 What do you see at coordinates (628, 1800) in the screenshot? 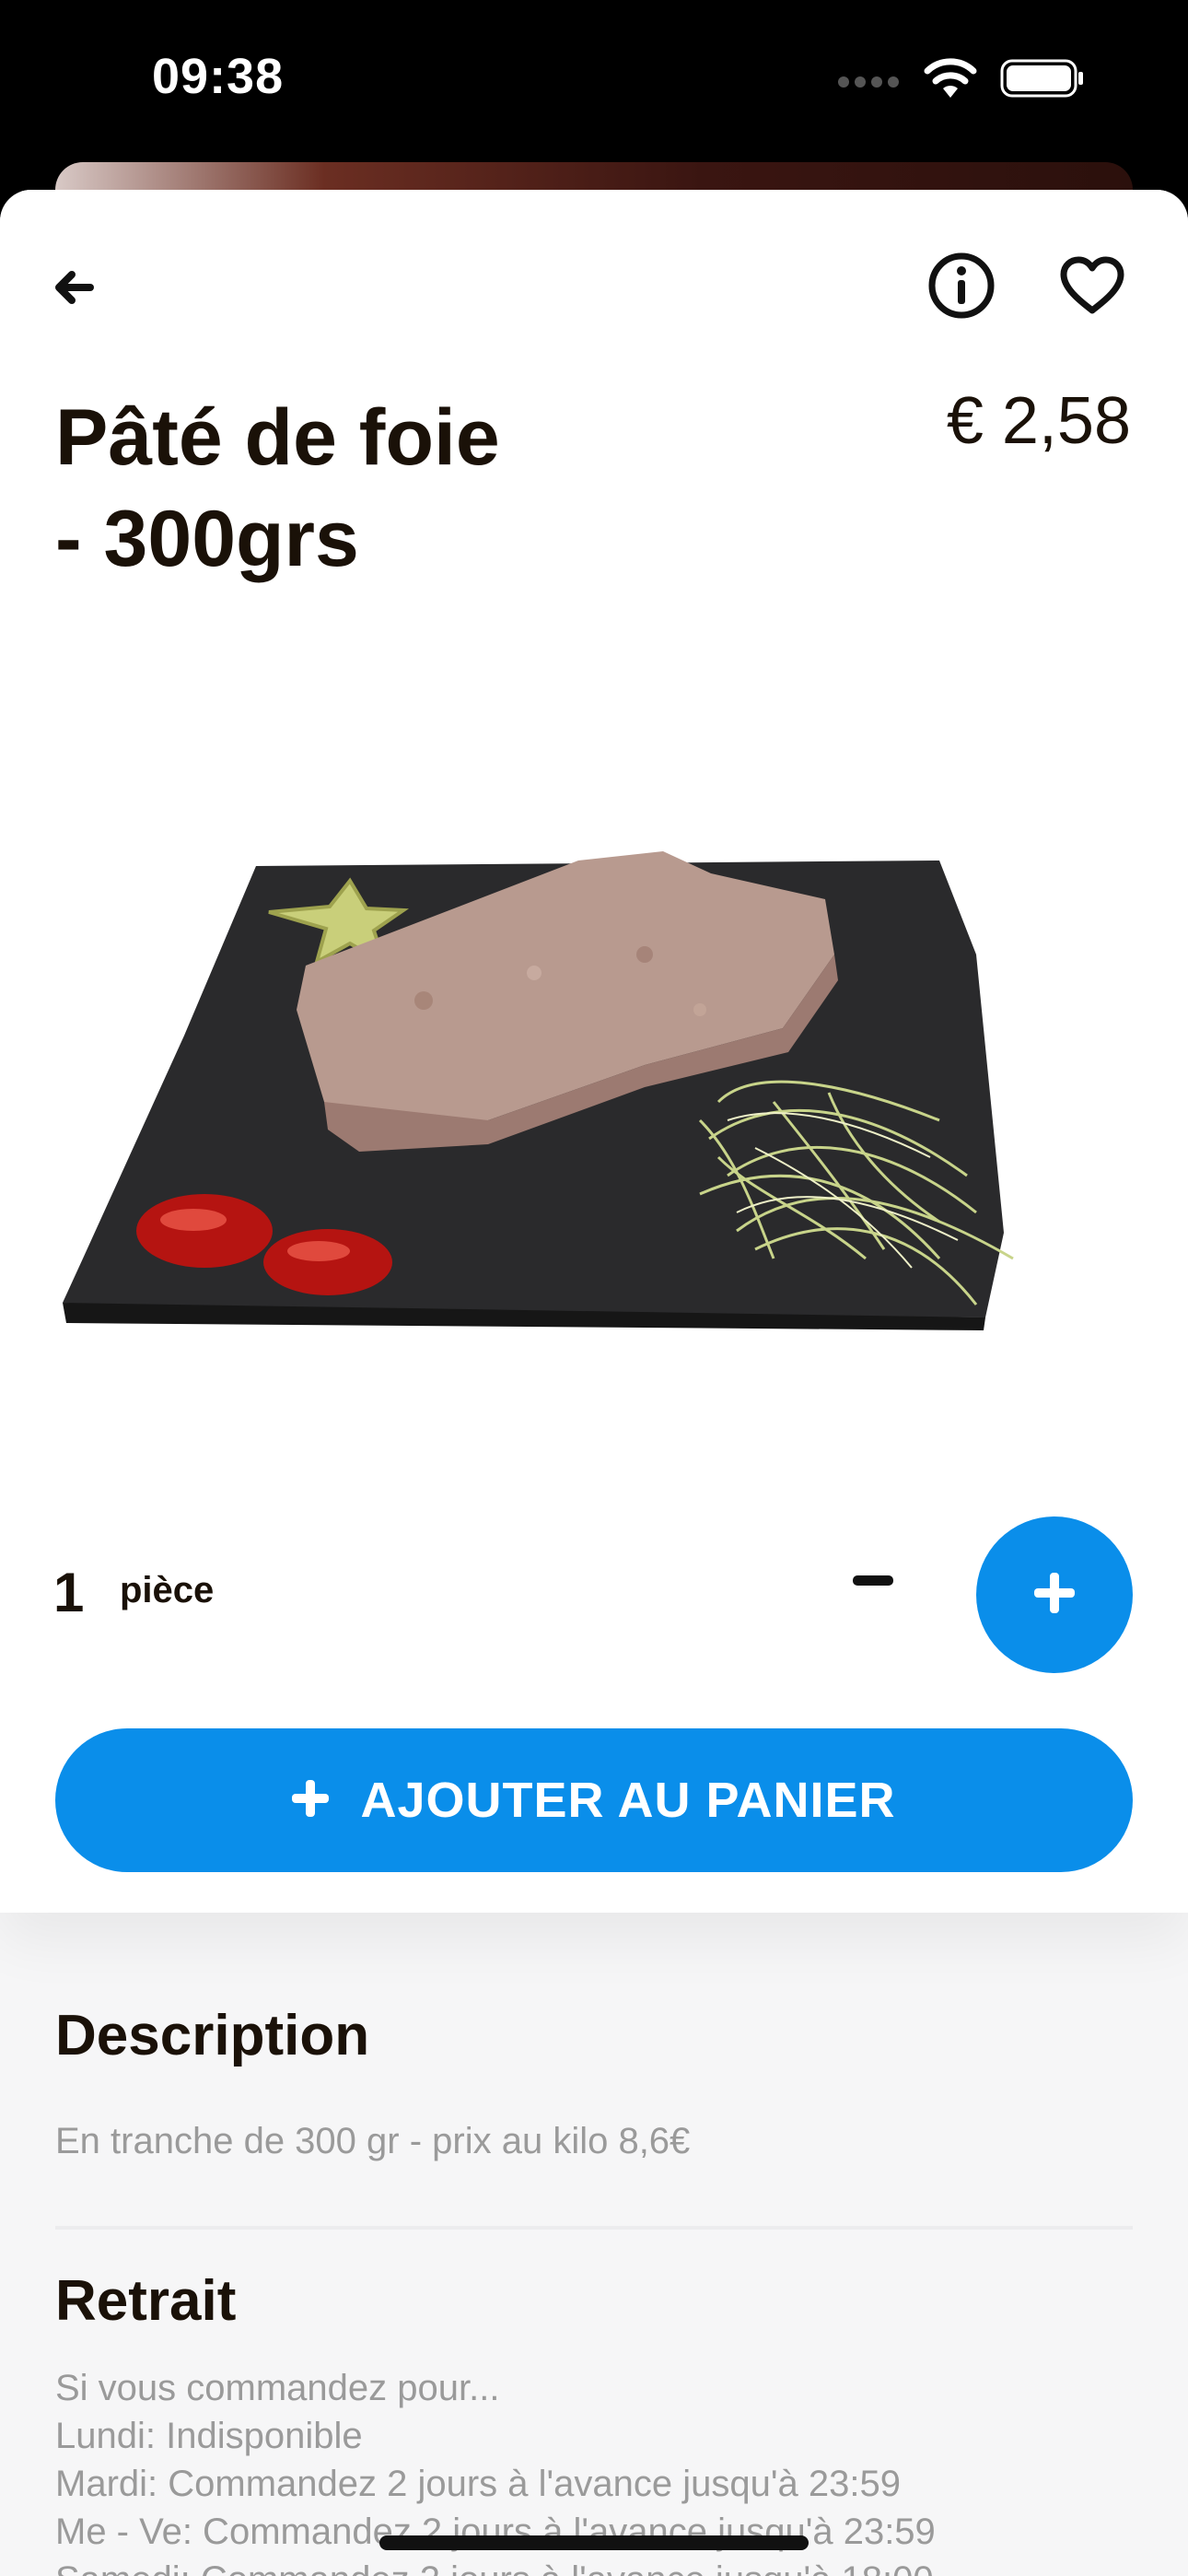
I see `add-to-cart-label: AJOUTER AU PANIER` at bounding box center [628, 1800].